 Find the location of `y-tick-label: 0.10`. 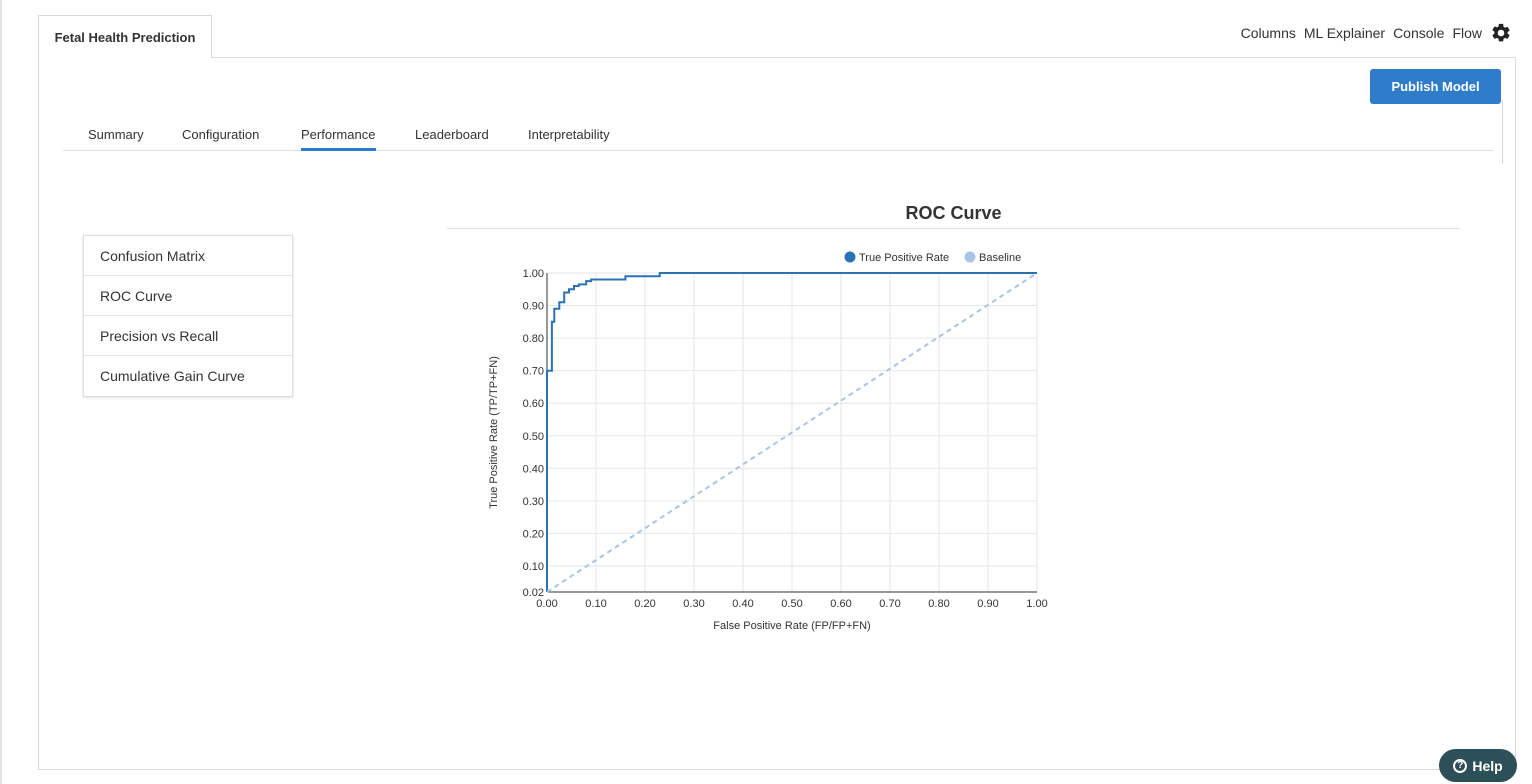

y-tick-label: 0.10 is located at coordinates (533, 567).